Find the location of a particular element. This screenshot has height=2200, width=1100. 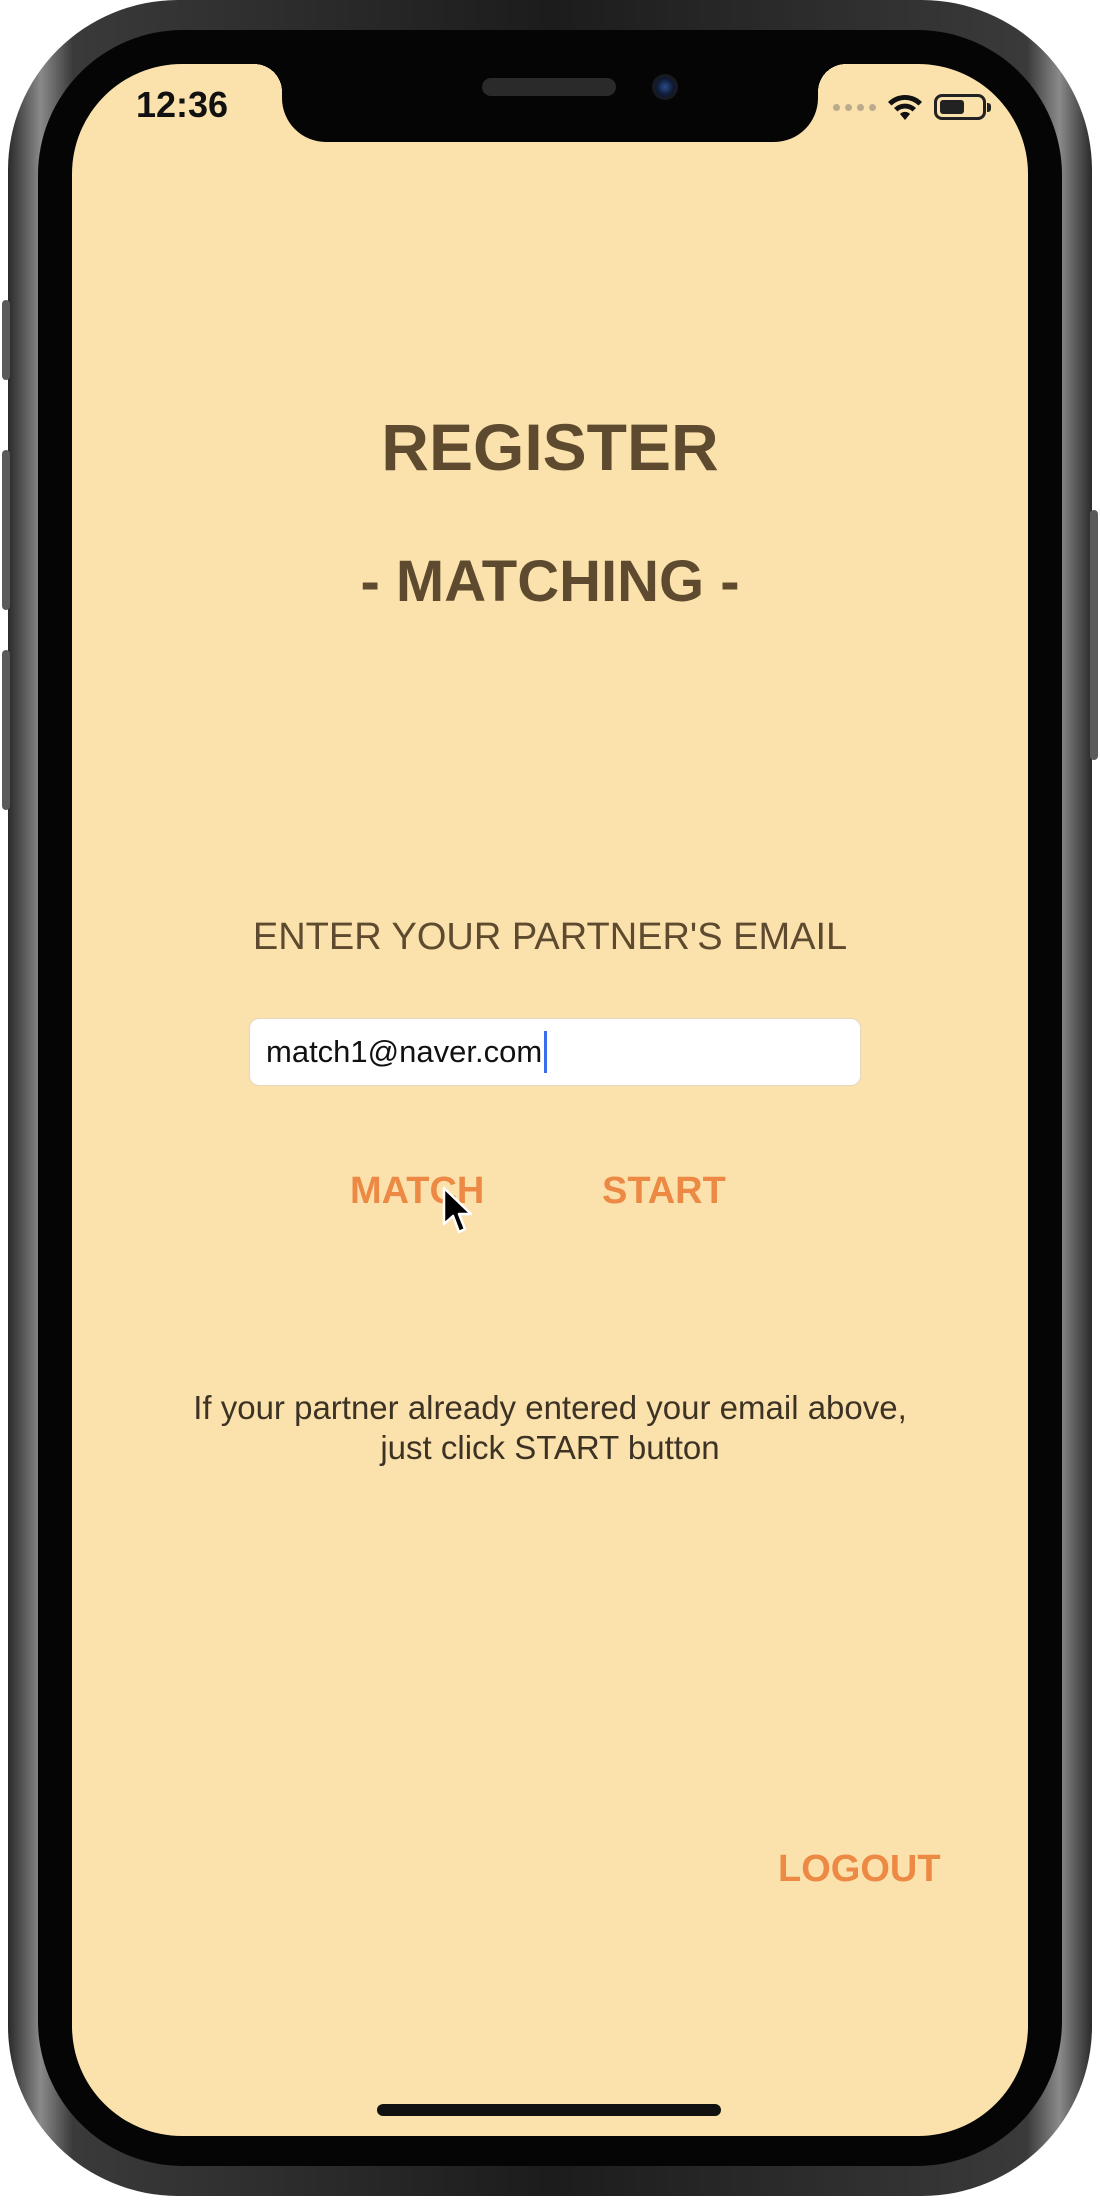

side-button is located at coordinates (6, 340).